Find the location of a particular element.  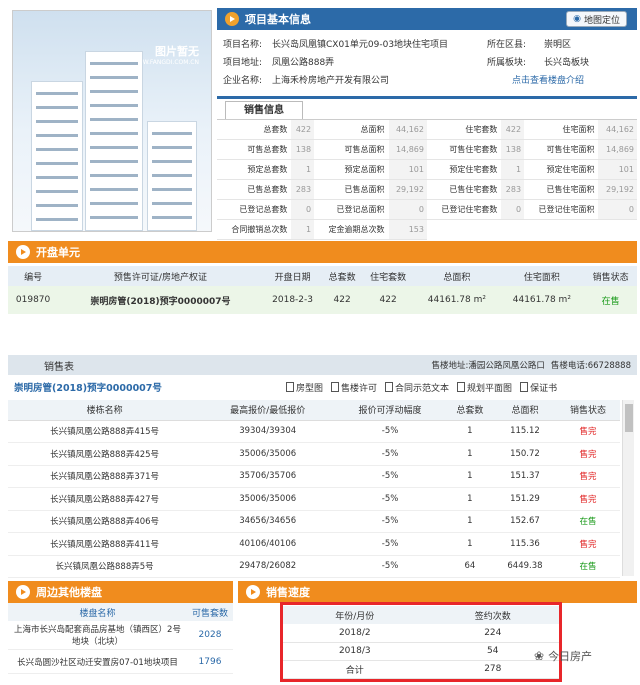

project-name: 长兴岛凤凰镇CX01单元09-03地块住宅项目 is located at coordinates (360, 44).